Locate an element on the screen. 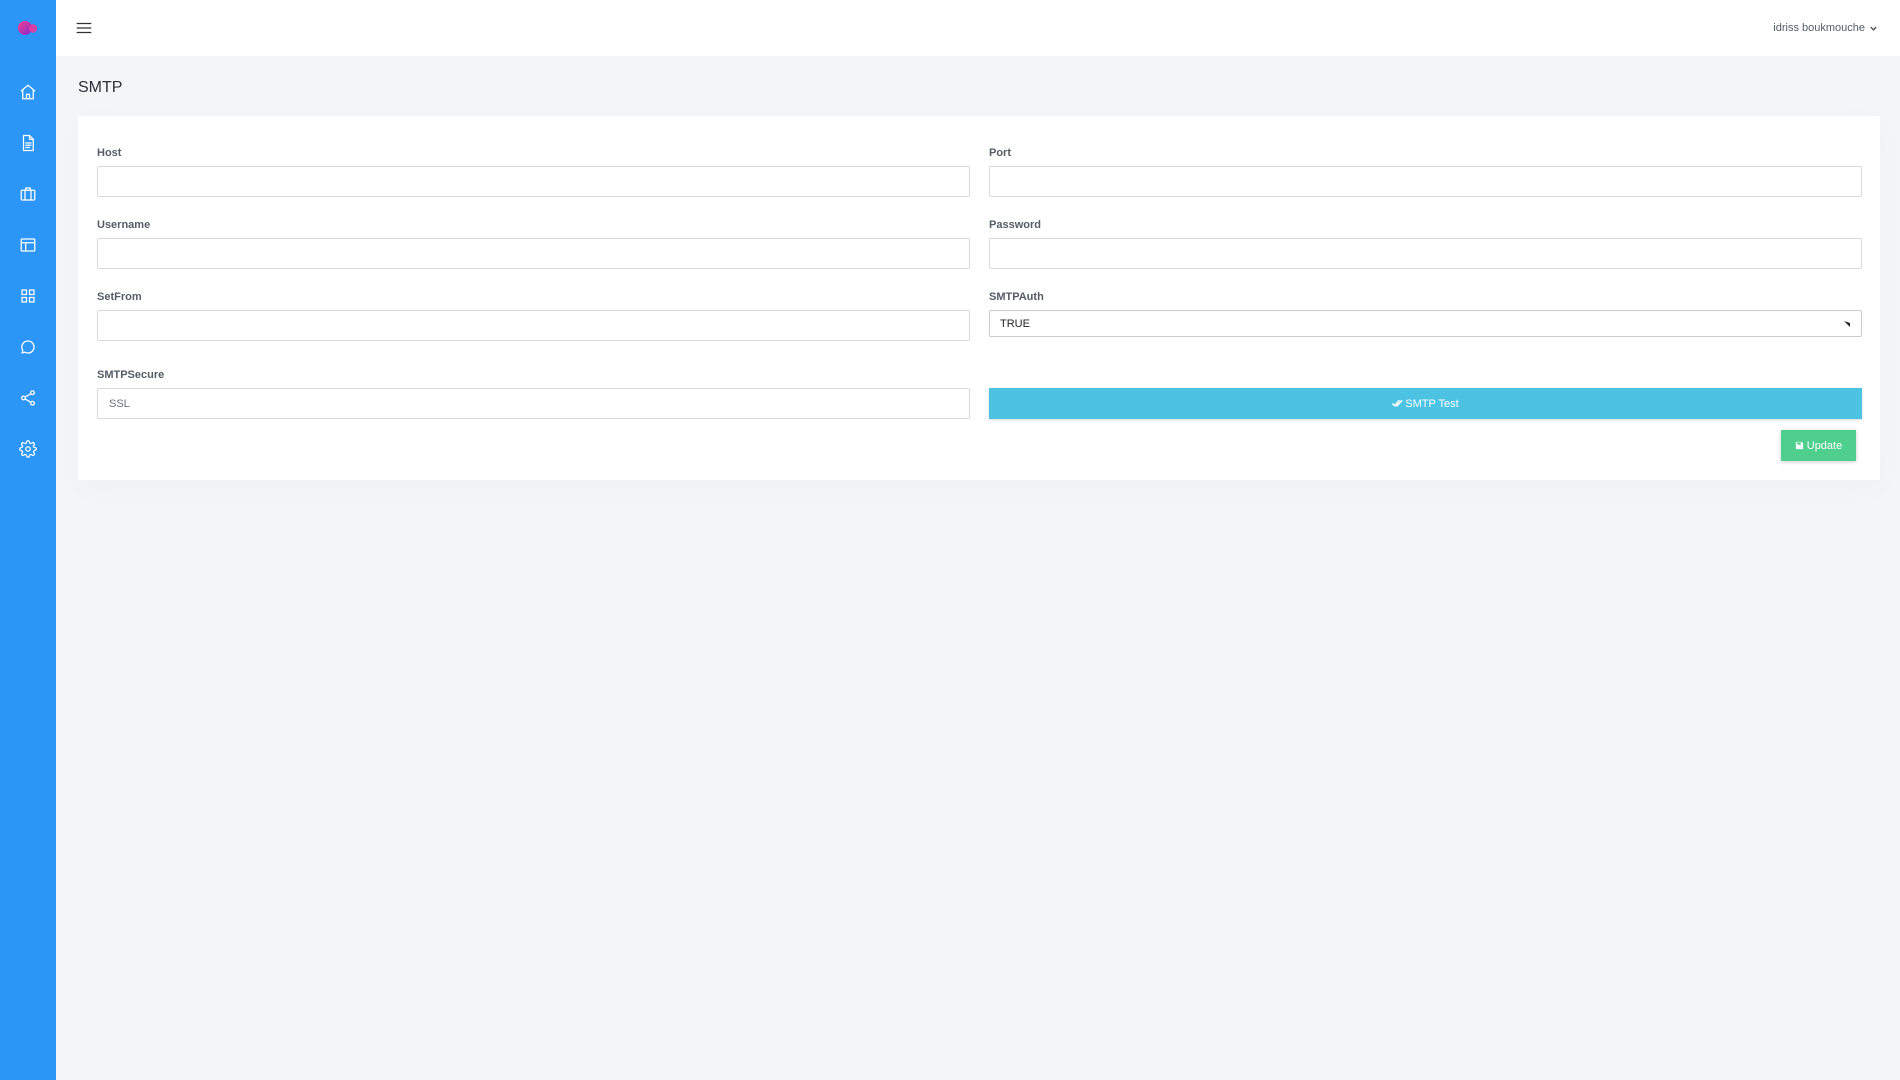 Image resolution: width=1900 pixels, height=1080 pixels. smtpsecure-input is located at coordinates (533, 403).